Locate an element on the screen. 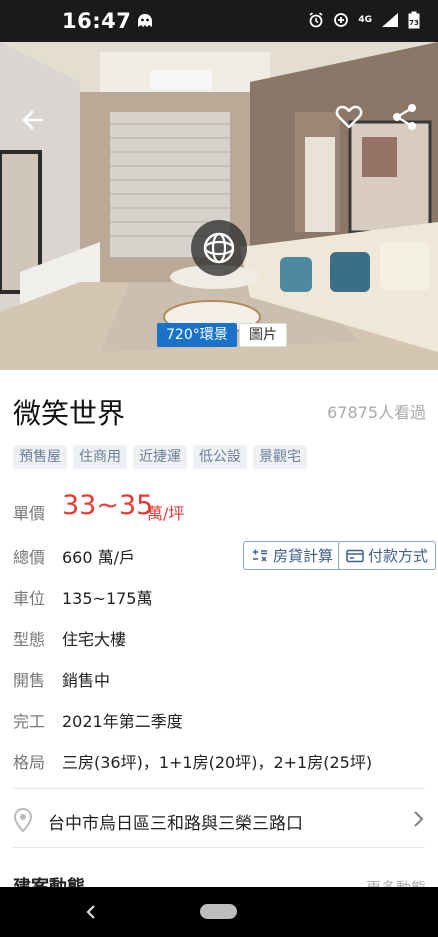 This screenshot has height=937, width=438. tag: 近捷運 is located at coordinates (160, 457).